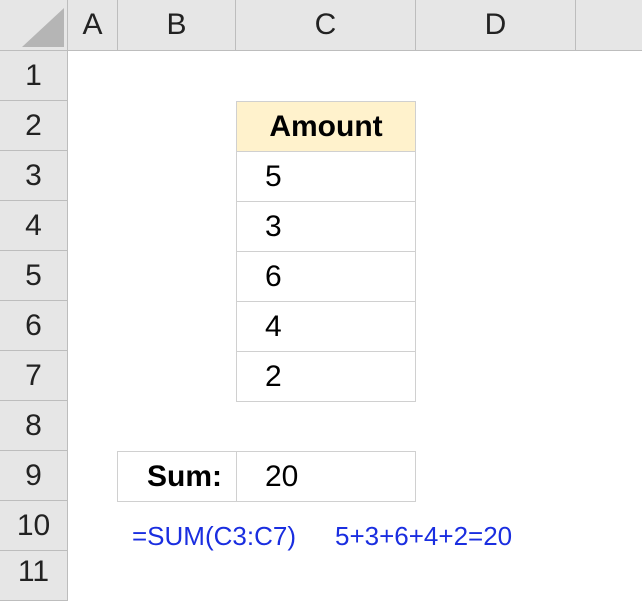 The width and height of the screenshot is (642, 601). Describe the element at coordinates (34, 326) in the screenshot. I see `row-header-6: 6` at that location.